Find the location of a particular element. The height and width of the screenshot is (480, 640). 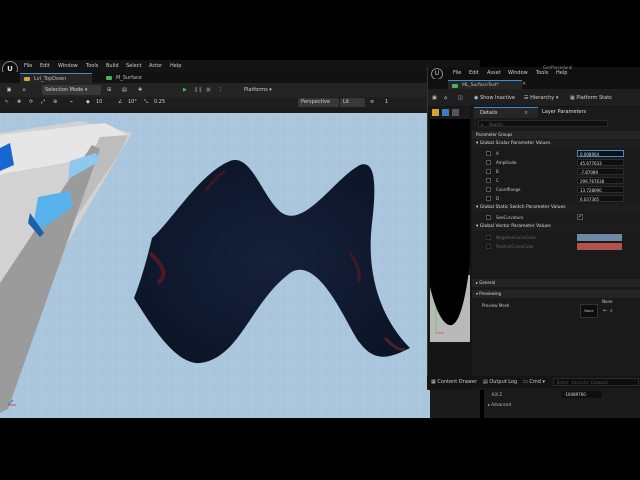

positive-curve-color-swatch is located at coordinates (599, 246).